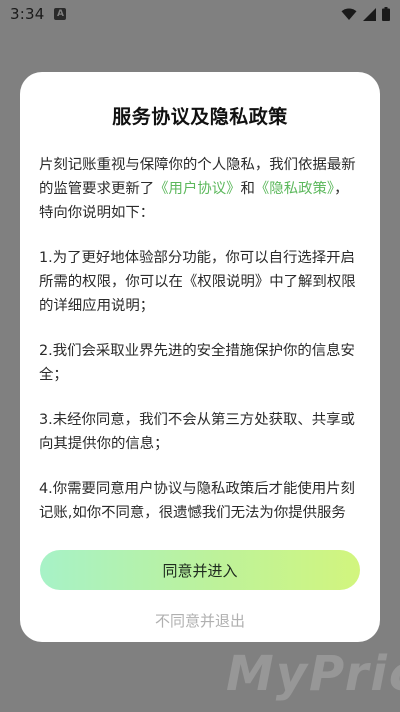  What do you see at coordinates (200, 570) in the screenshot?
I see `agree-button: 同意并进入` at bounding box center [200, 570].